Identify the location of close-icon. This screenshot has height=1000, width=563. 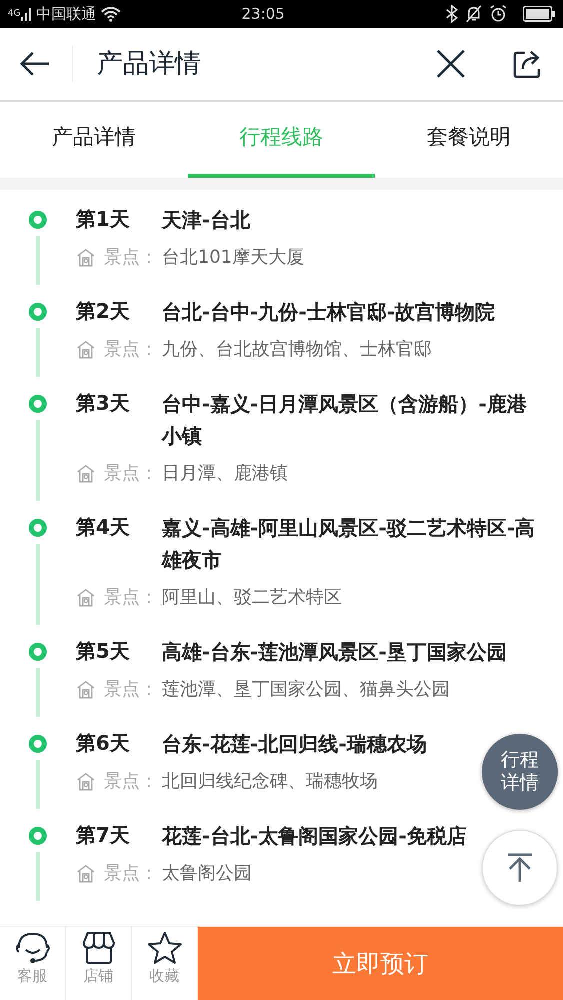
(451, 64).